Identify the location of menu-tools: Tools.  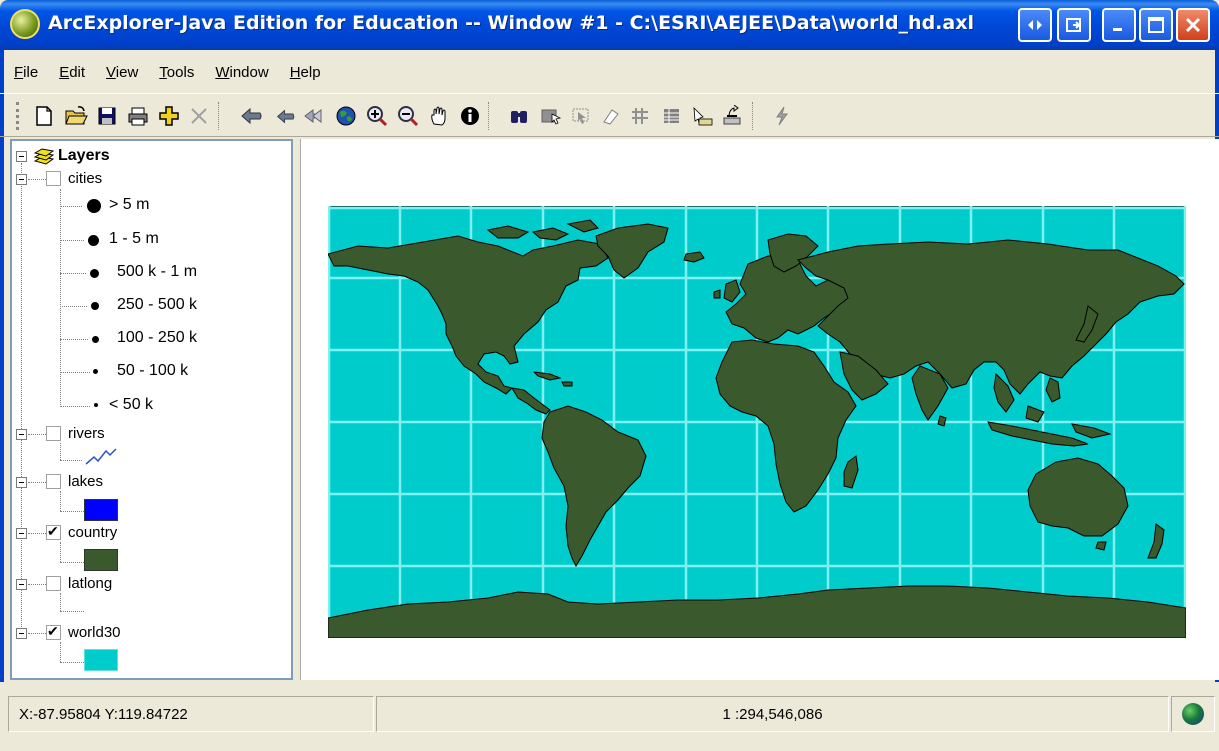
(176, 72).